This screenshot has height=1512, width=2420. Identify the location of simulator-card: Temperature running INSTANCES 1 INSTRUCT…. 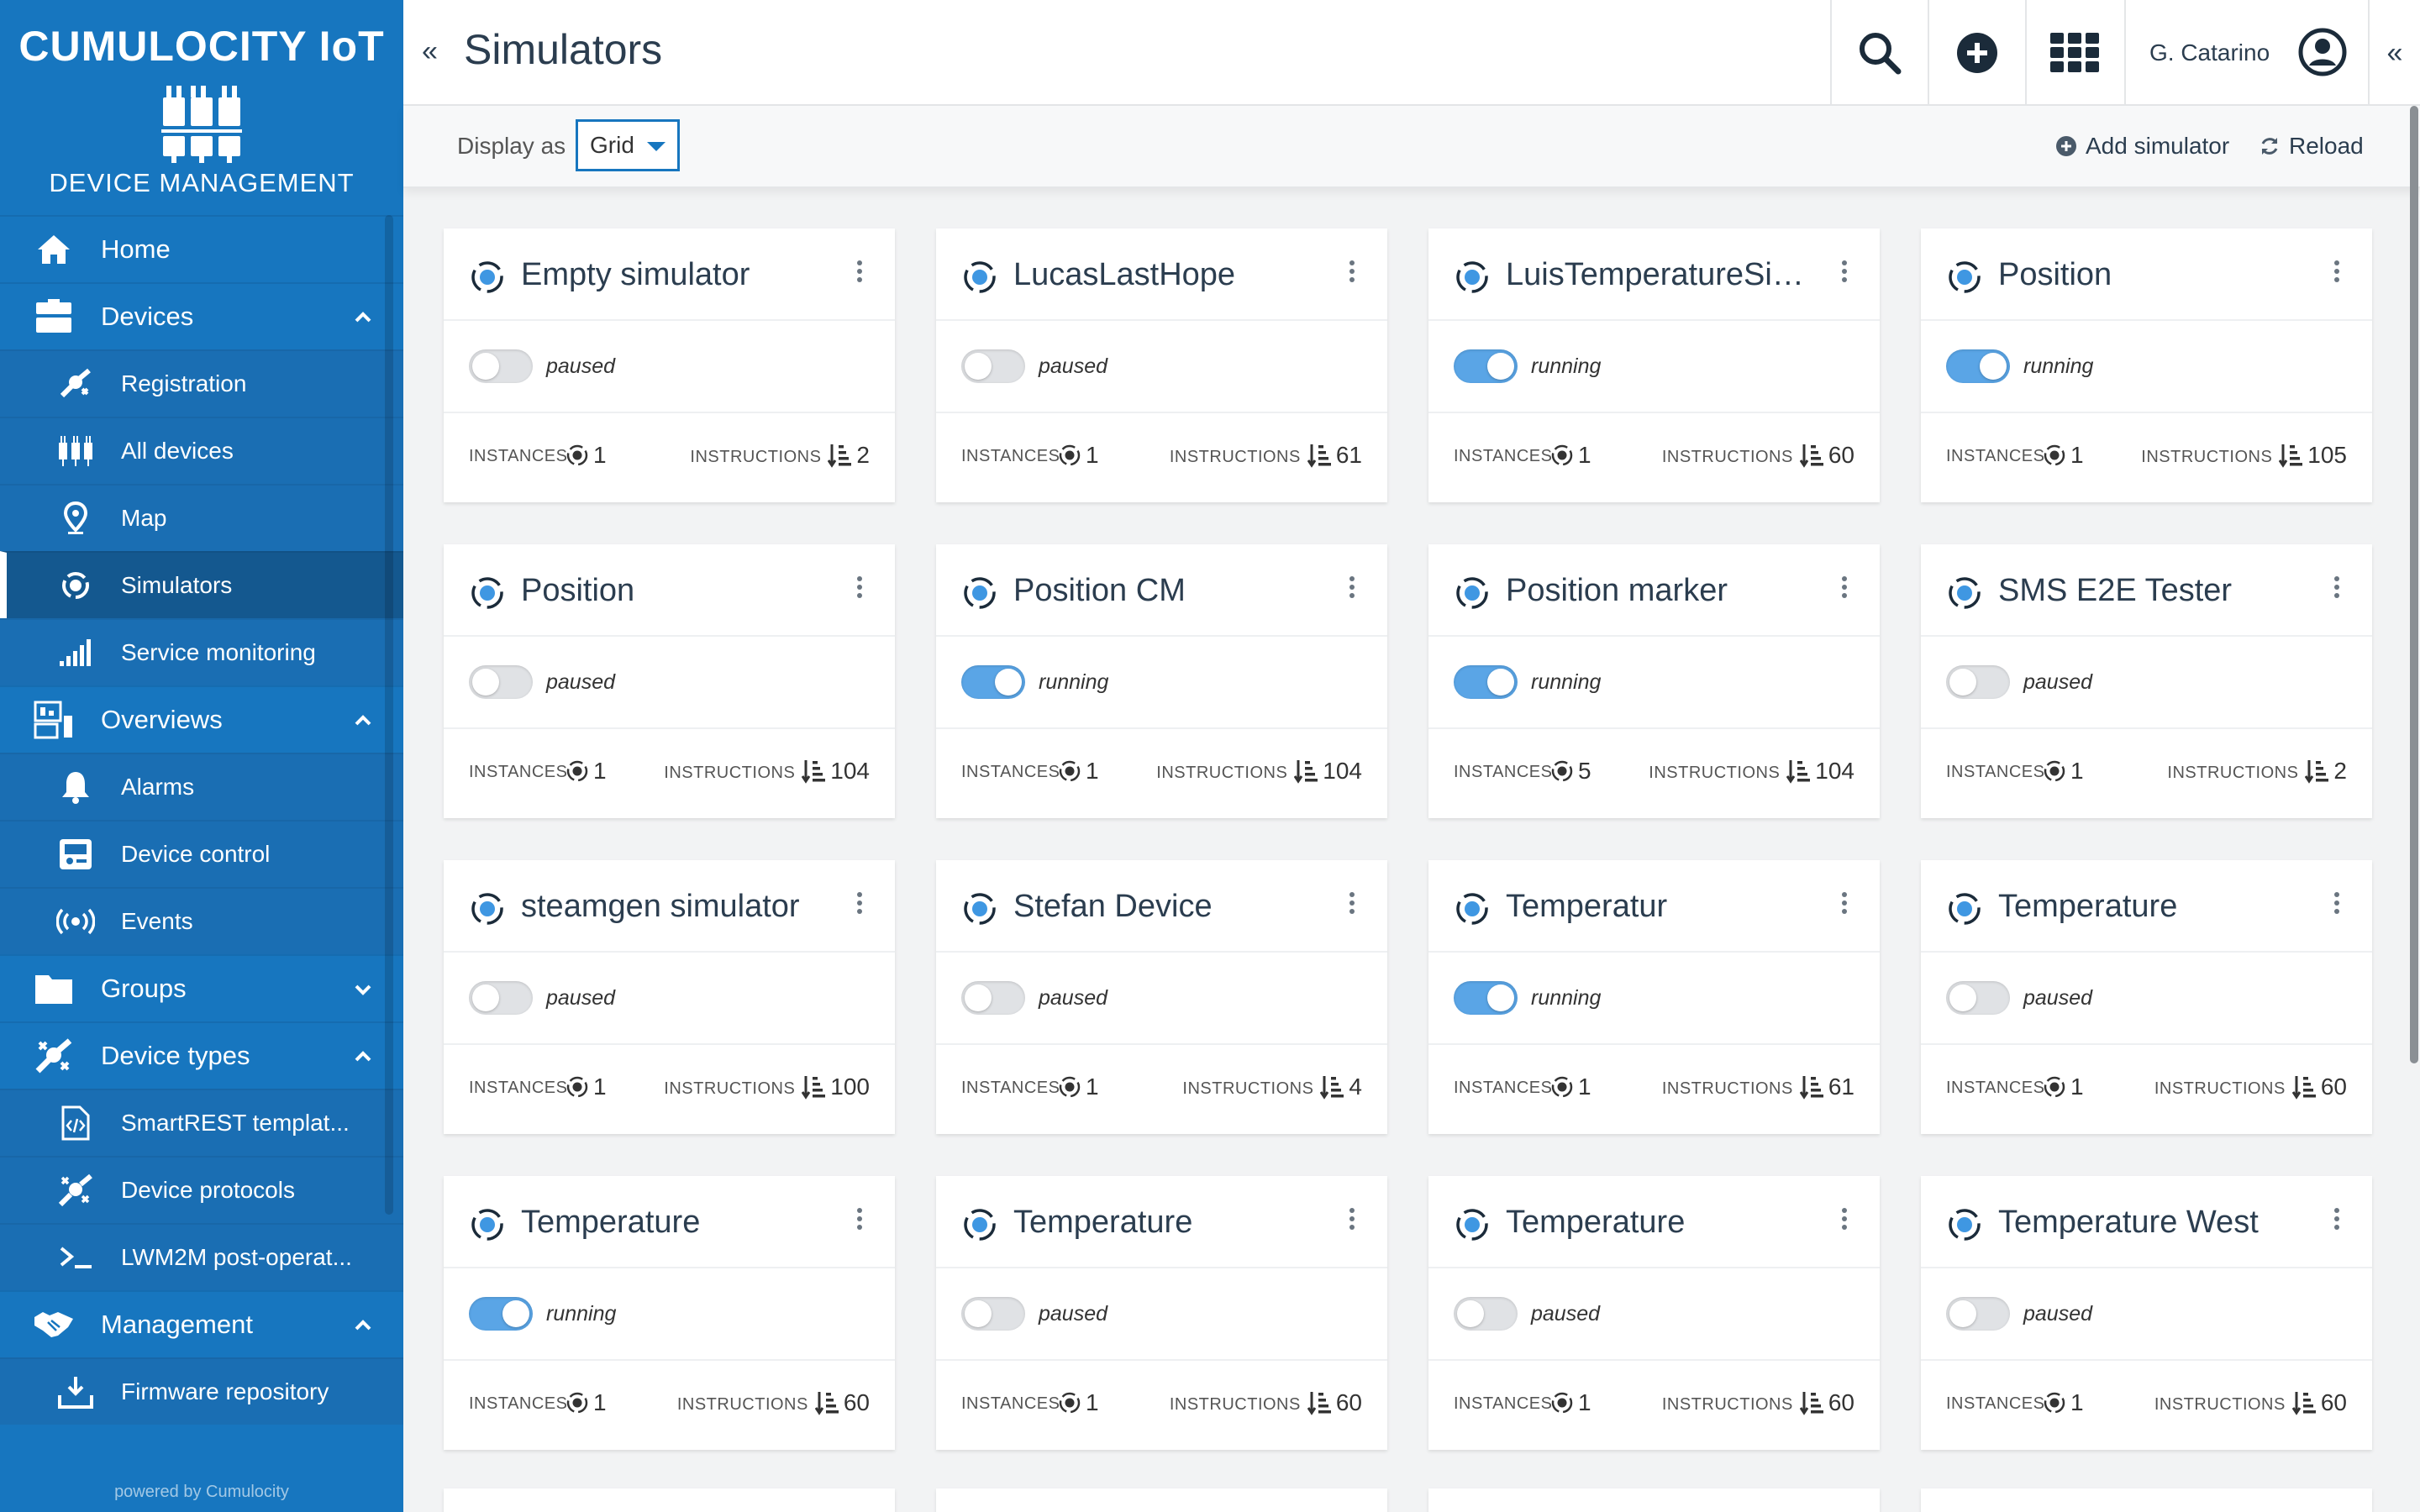
(669, 1313).